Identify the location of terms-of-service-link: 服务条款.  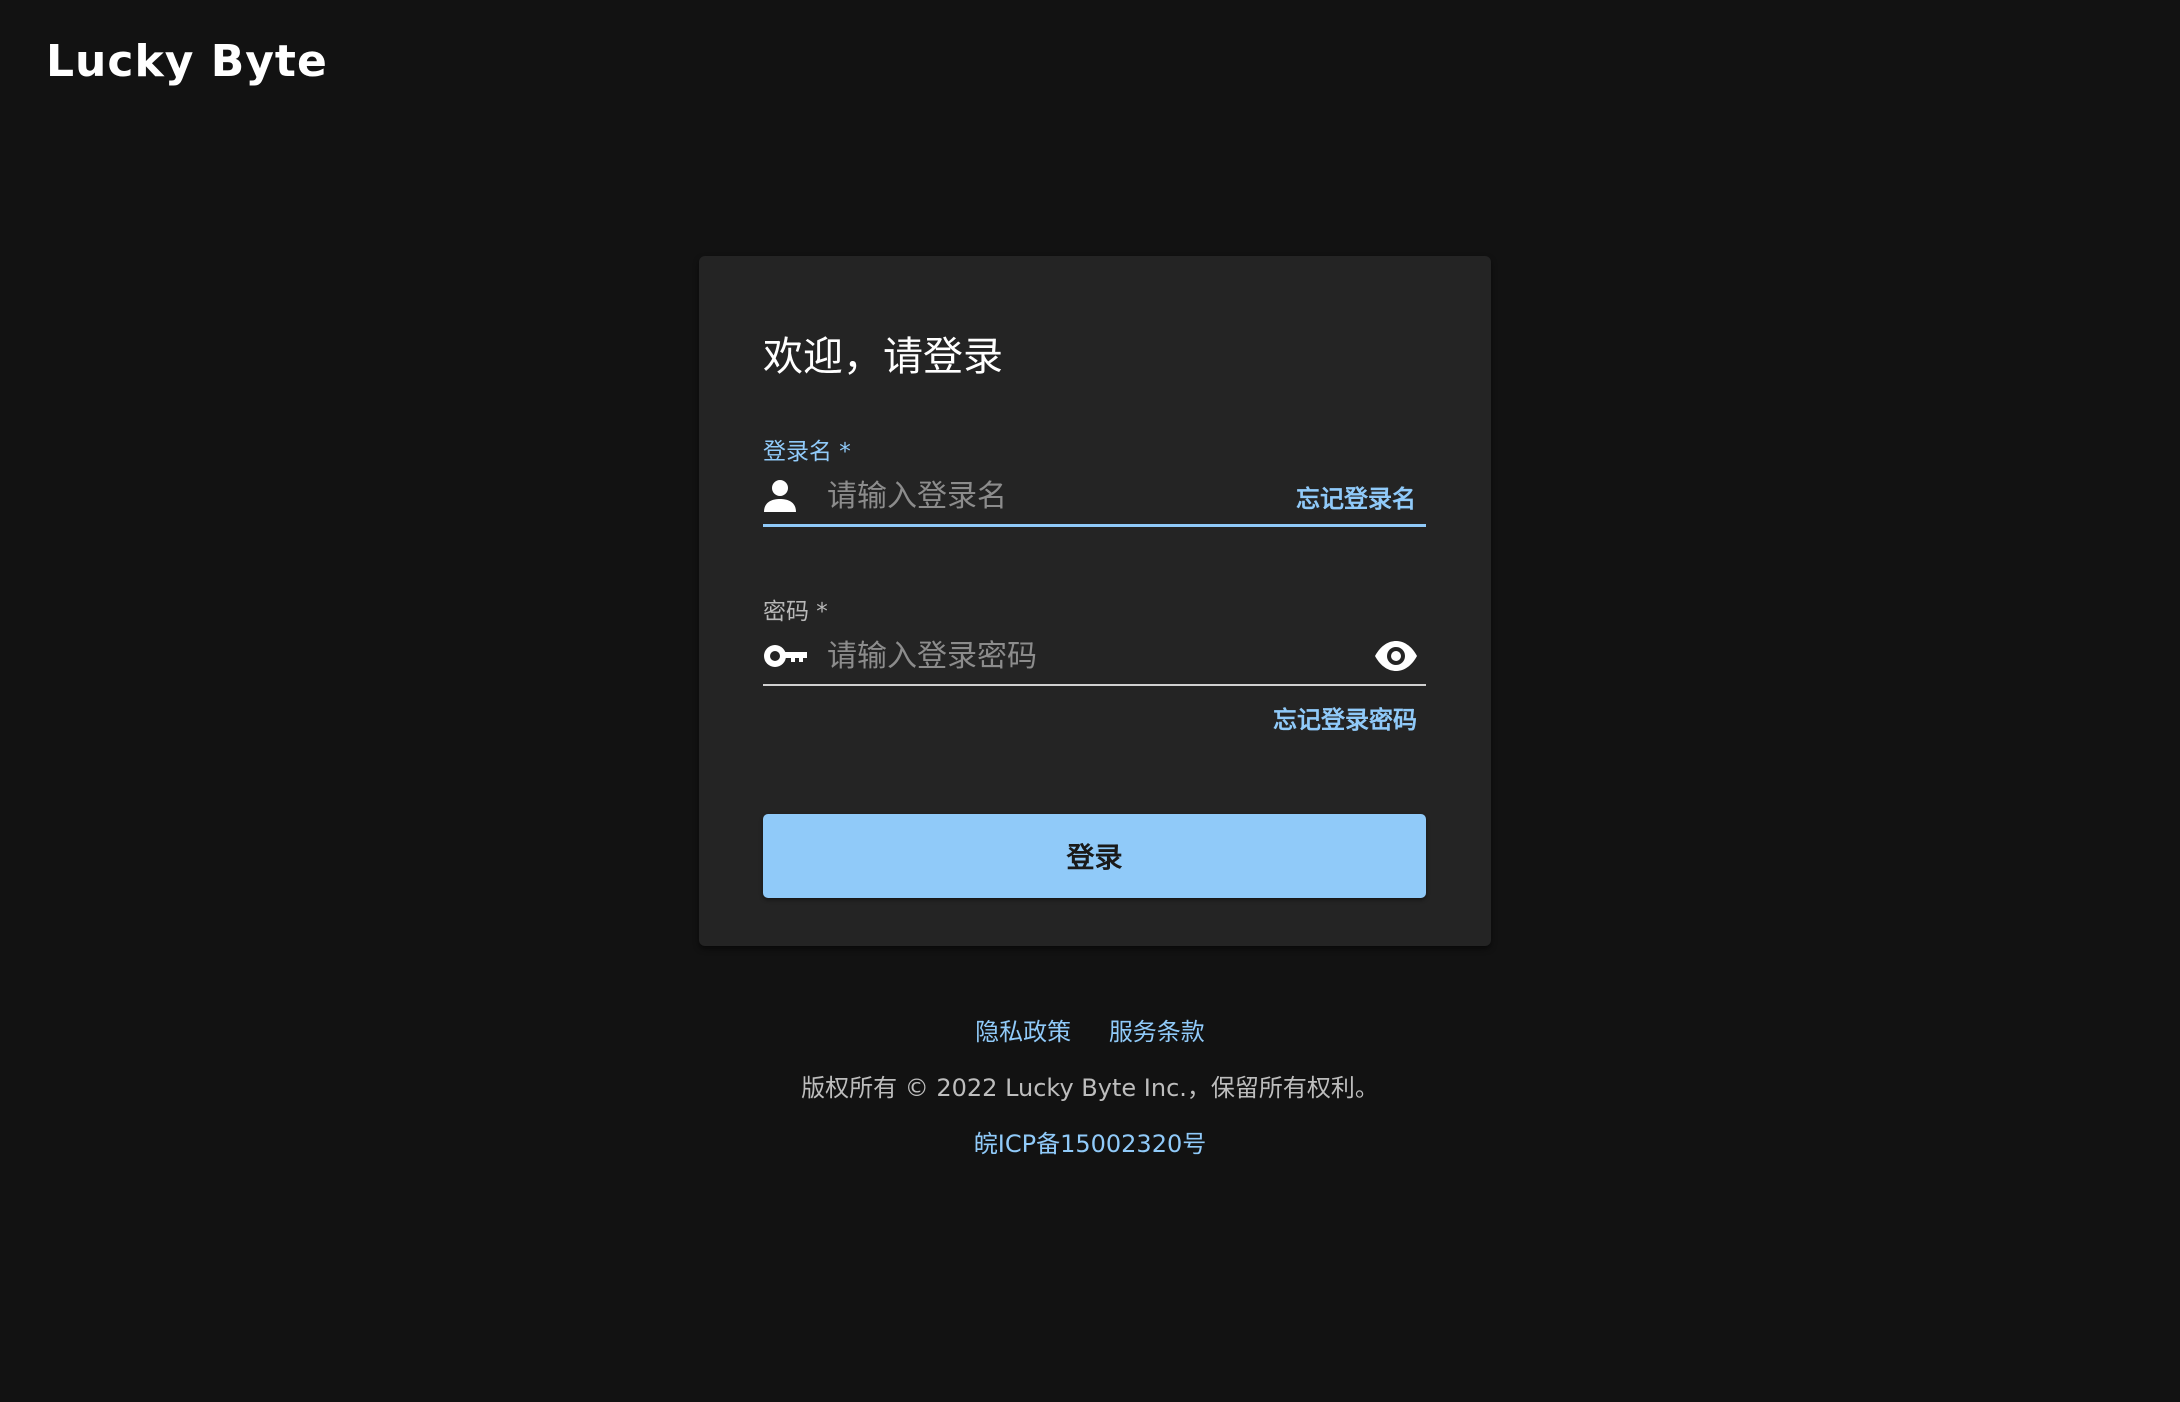
(1157, 1032).